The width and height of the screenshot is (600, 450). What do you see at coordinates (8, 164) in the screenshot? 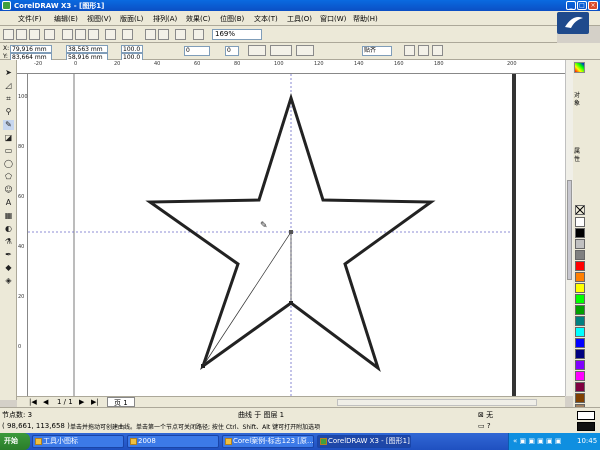
I see `ellipse-tool-icon: ◯` at bounding box center [8, 164].